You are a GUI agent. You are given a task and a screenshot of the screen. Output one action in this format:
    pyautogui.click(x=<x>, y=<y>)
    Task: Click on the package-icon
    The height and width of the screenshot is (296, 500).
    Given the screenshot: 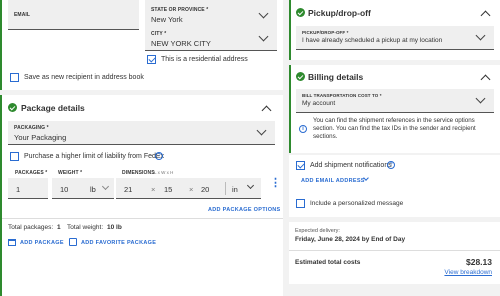 What is the action you would take?
    pyautogui.click(x=12, y=242)
    